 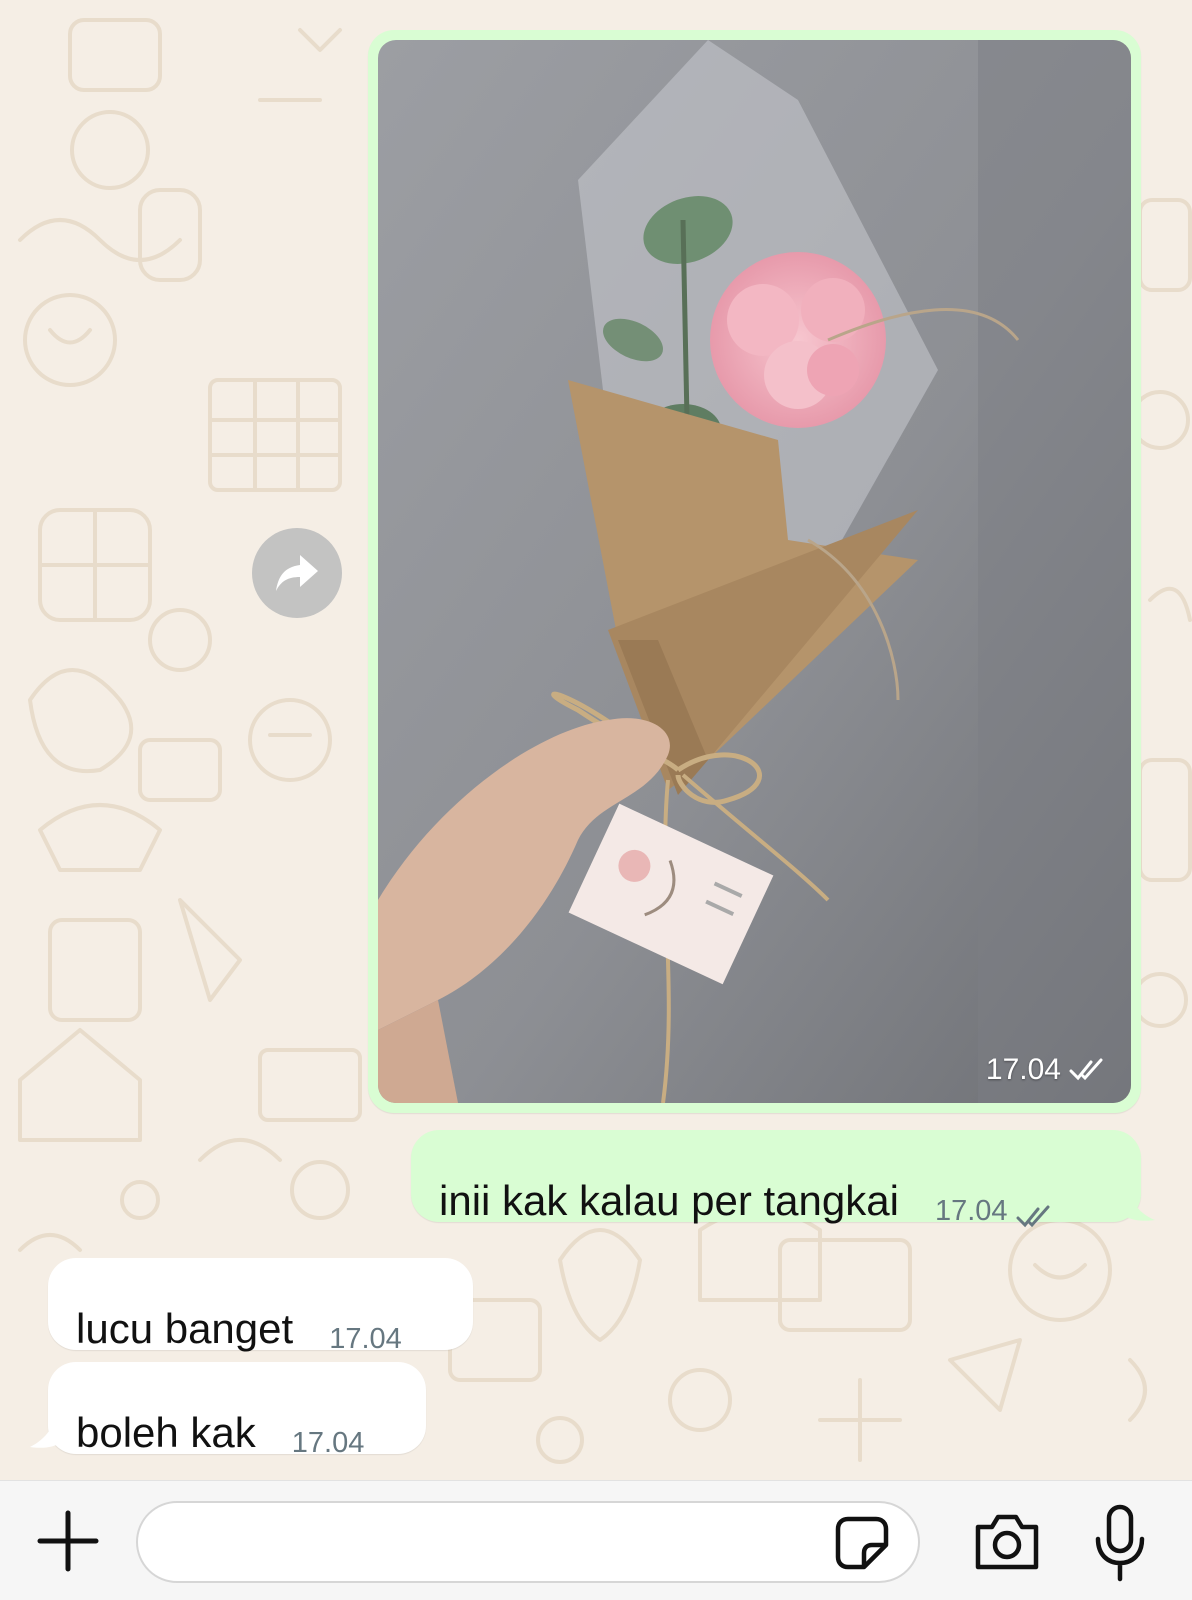 I want to click on incoming-text-message: lucu banget 17.04, so click(x=260, y=1306).